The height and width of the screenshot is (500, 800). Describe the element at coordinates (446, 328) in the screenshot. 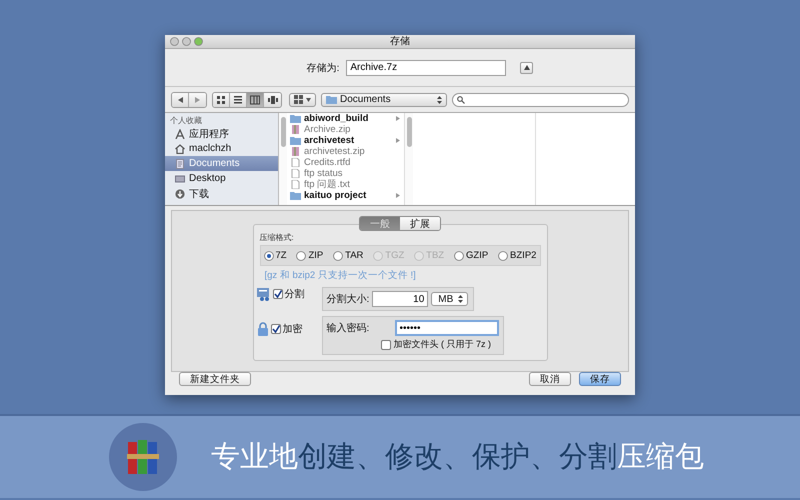

I see `password-field: ••••••` at that location.